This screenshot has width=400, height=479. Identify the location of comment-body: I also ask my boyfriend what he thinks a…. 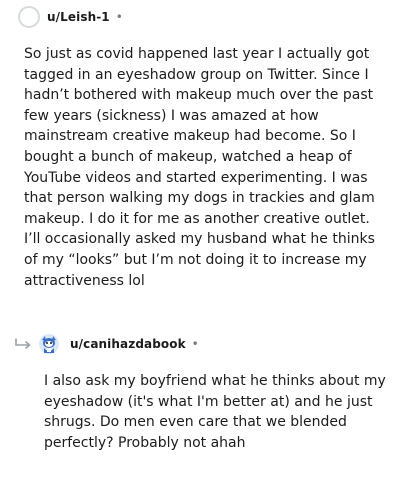
(215, 412).